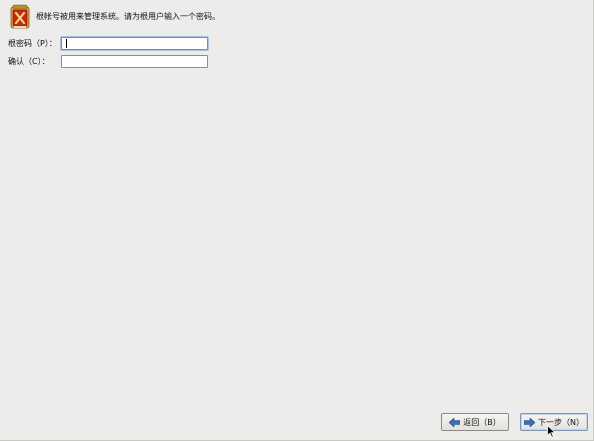 The image size is (594, 441). I want to click on mouse-pointer-icon, so click(551, 431).